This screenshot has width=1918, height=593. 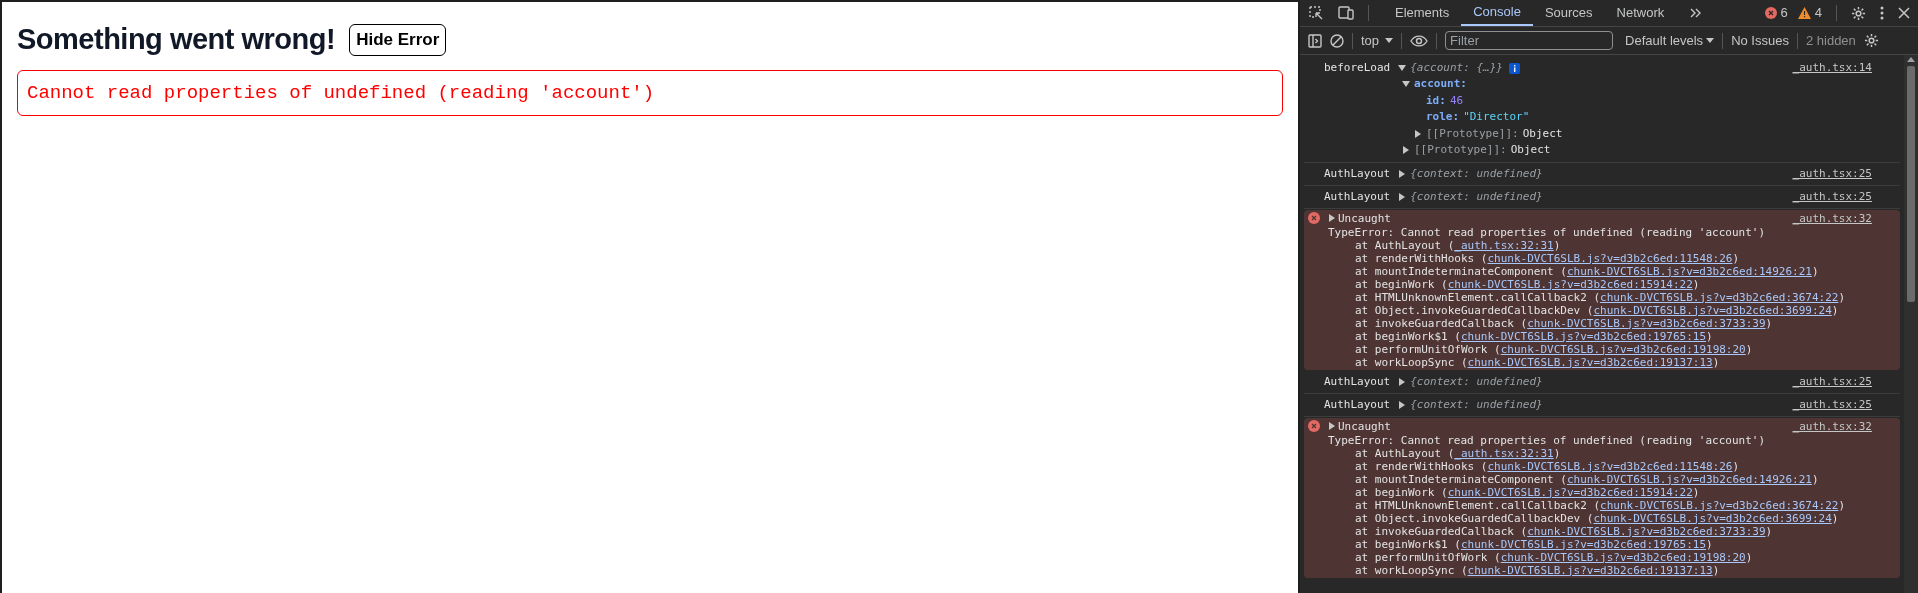 I want to click on context-dropdown: top, so click(x=1377, y=40).